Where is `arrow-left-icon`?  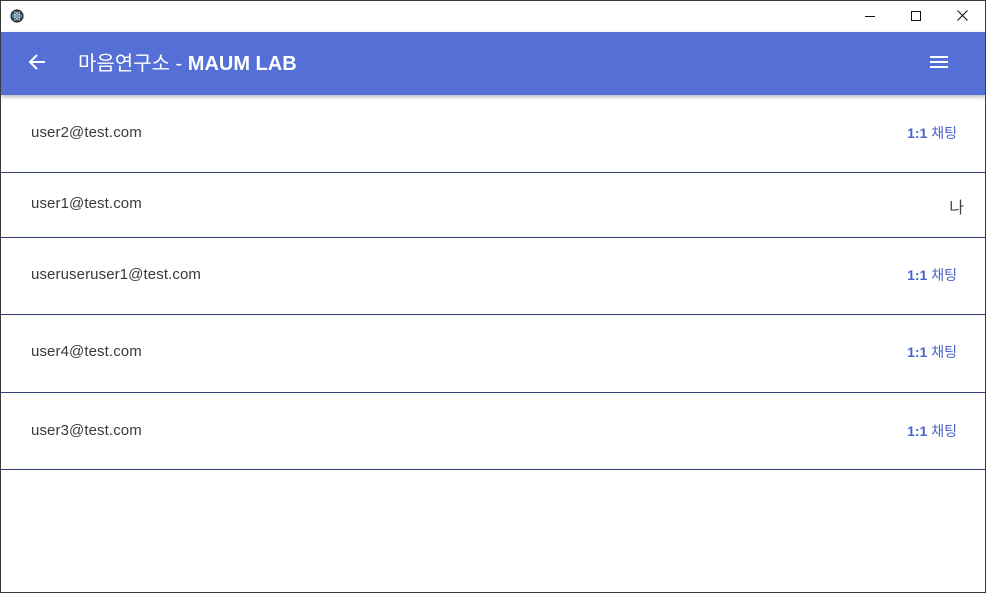
arrow-left-icon is located at coordinates (37, 64).